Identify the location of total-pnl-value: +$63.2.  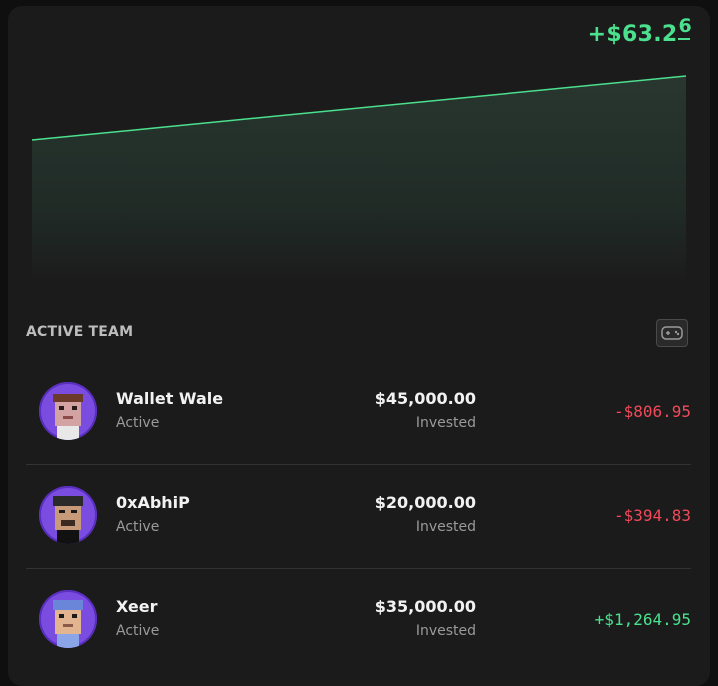
(632, 34).